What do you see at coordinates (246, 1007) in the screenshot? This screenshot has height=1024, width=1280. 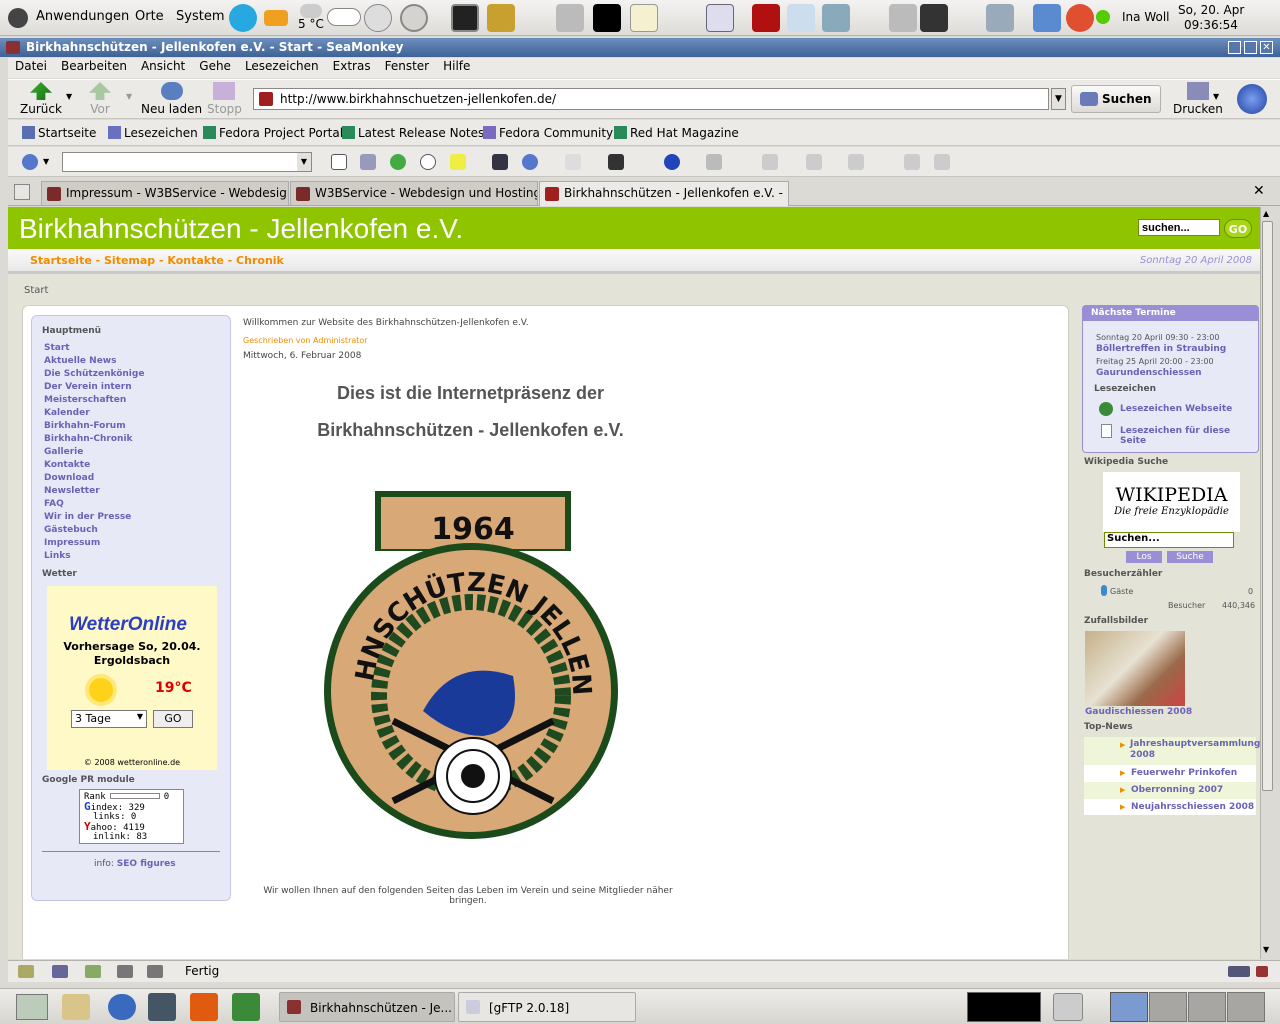 I see `calc-launcher-icon` at bounding box center [246, 1007].